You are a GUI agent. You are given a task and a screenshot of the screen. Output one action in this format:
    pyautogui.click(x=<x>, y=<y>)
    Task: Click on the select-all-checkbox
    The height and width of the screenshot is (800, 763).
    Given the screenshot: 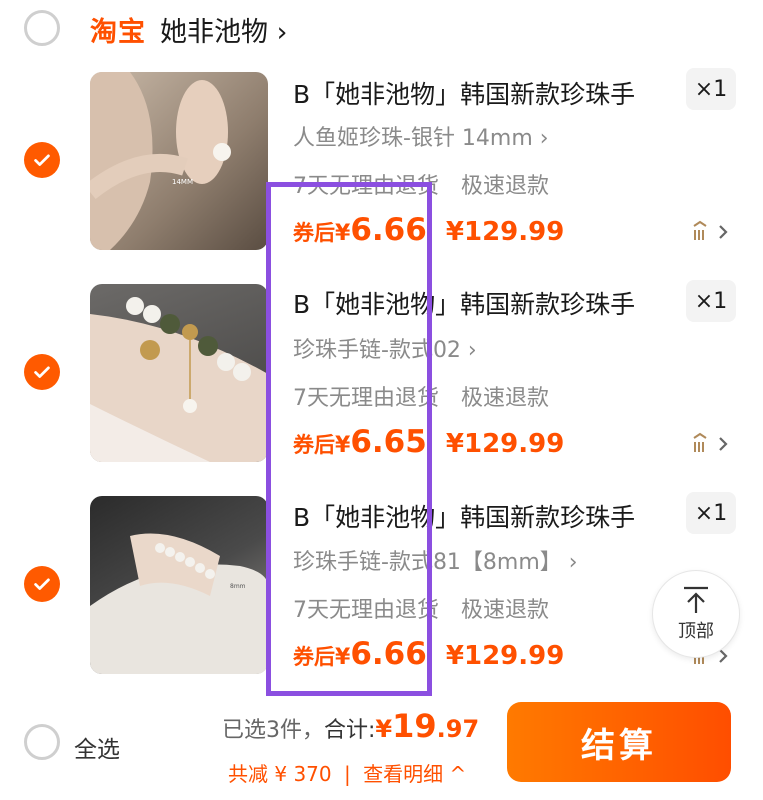 What is the action you would take?
    pyautogui.click(x=42, y=742)
    